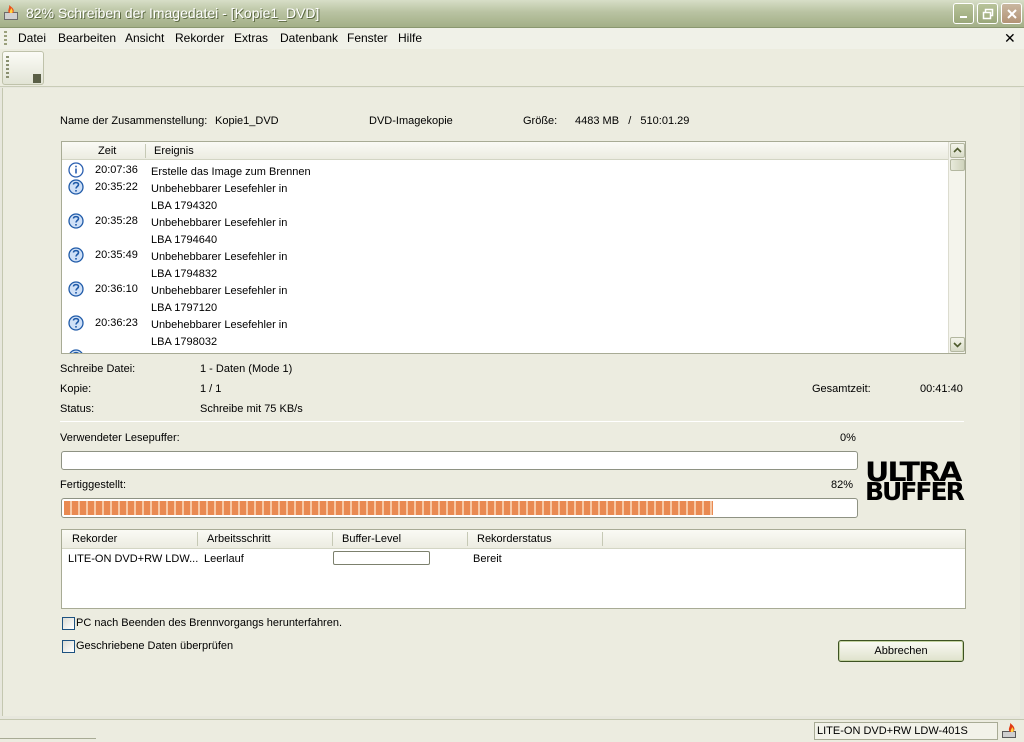 This screenshot has height=742, width=1024. What do you see at coordinates (505, 151) in the screenshot?
I see `event-log-header: Zeit Ereignis` at bounding box center [505, 151].